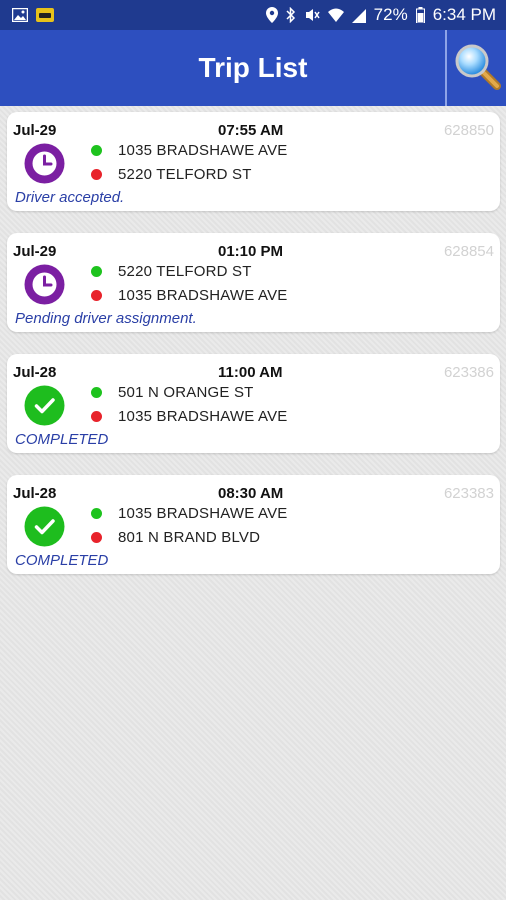 The width and height of the screenshot is (506, 900). I want to click on status-bar-right: 72% 6:34 PM, so click(380, 15).